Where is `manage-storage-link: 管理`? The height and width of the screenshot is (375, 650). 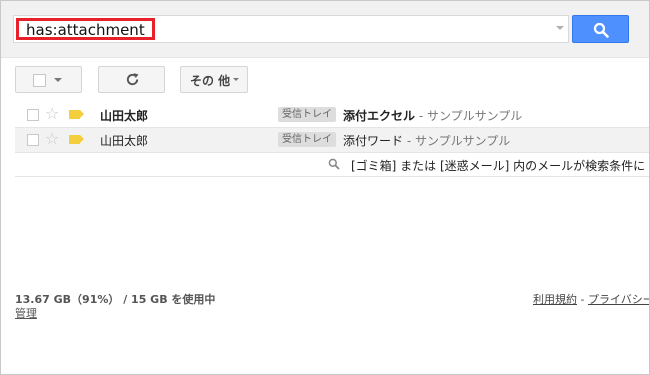 manage-storage-link: 管理 is located at coordinates (26, 313).